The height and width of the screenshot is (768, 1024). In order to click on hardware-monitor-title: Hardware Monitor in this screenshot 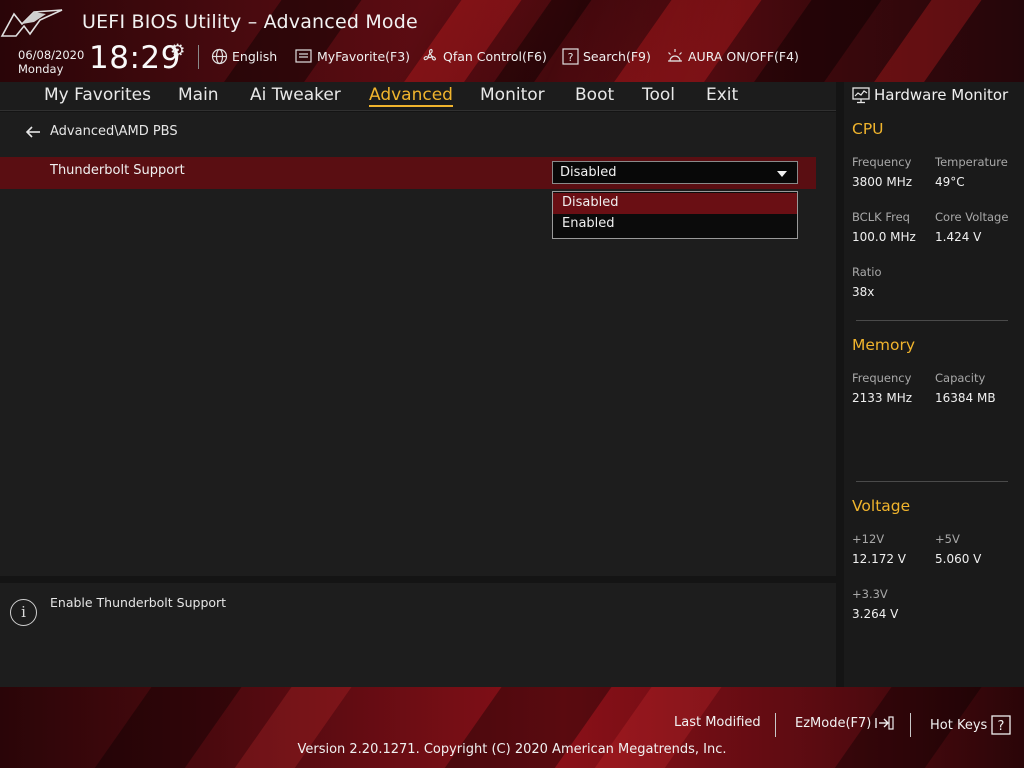, I will do `click(930, 95)`.